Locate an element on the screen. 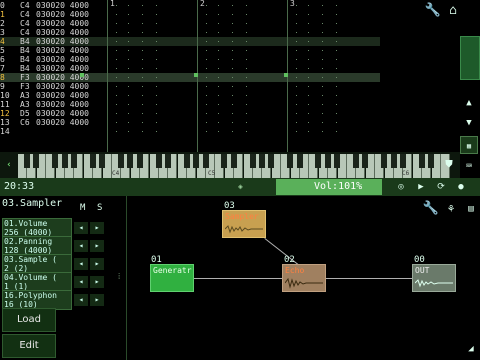 This screenshot has width=480, height=360. pattern-row: 11 A3 030020 4000 is located at coordinates (190, 104).